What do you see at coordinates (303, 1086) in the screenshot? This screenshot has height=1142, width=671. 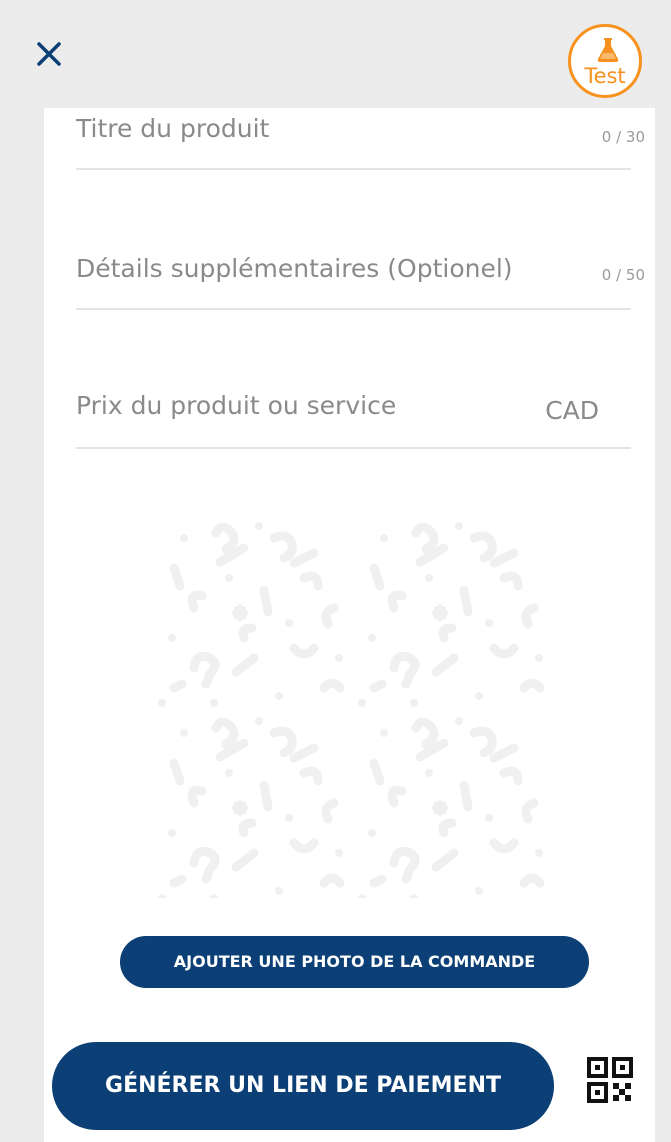 I see `generate-payment-link-button: GÉNÉRER UN LIEN DE PAIEMENT` at bounding box center [303, 1086].